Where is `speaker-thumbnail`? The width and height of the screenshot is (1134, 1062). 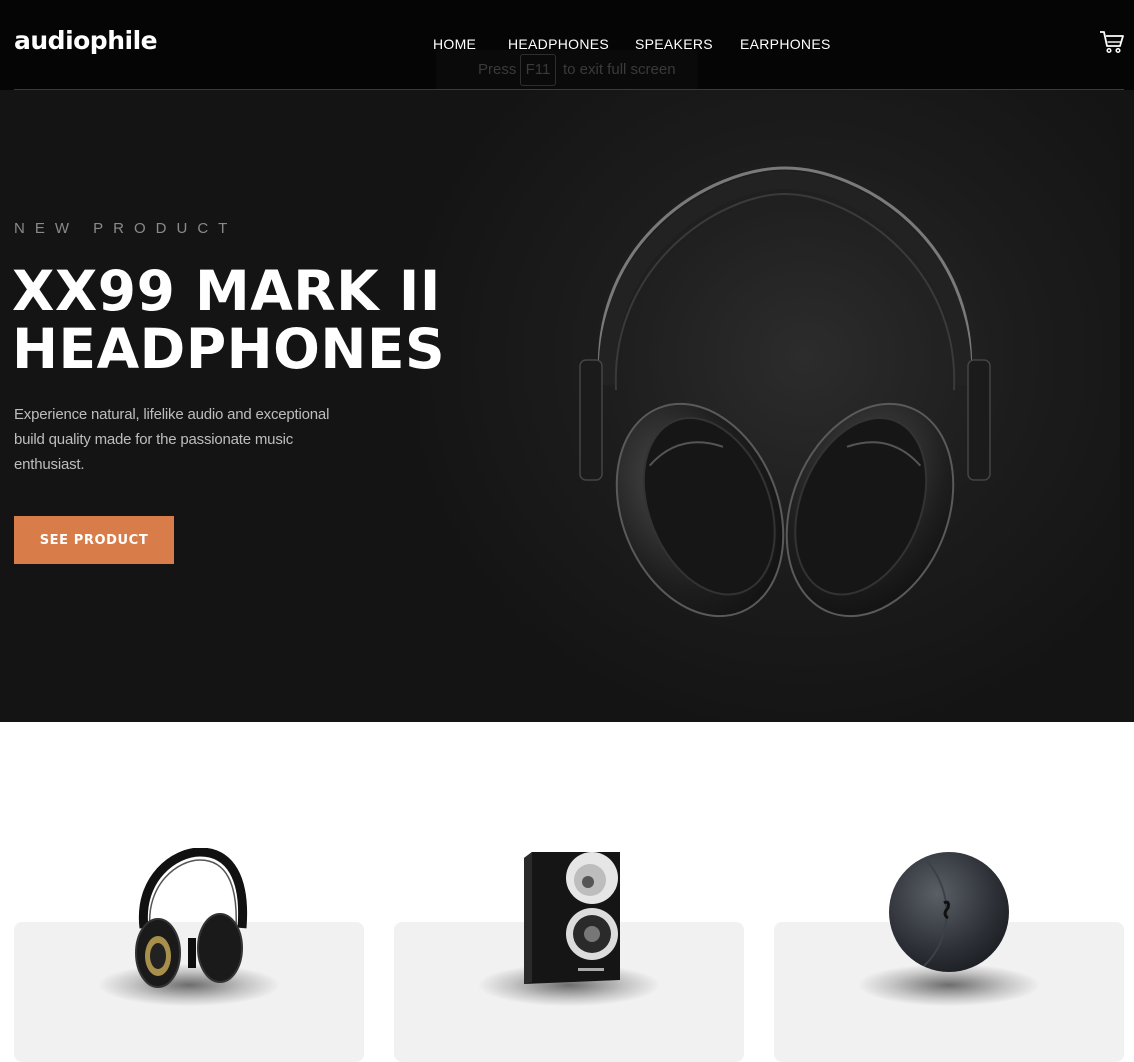 speaker-thumbnail is located at coordinates (572, 918).